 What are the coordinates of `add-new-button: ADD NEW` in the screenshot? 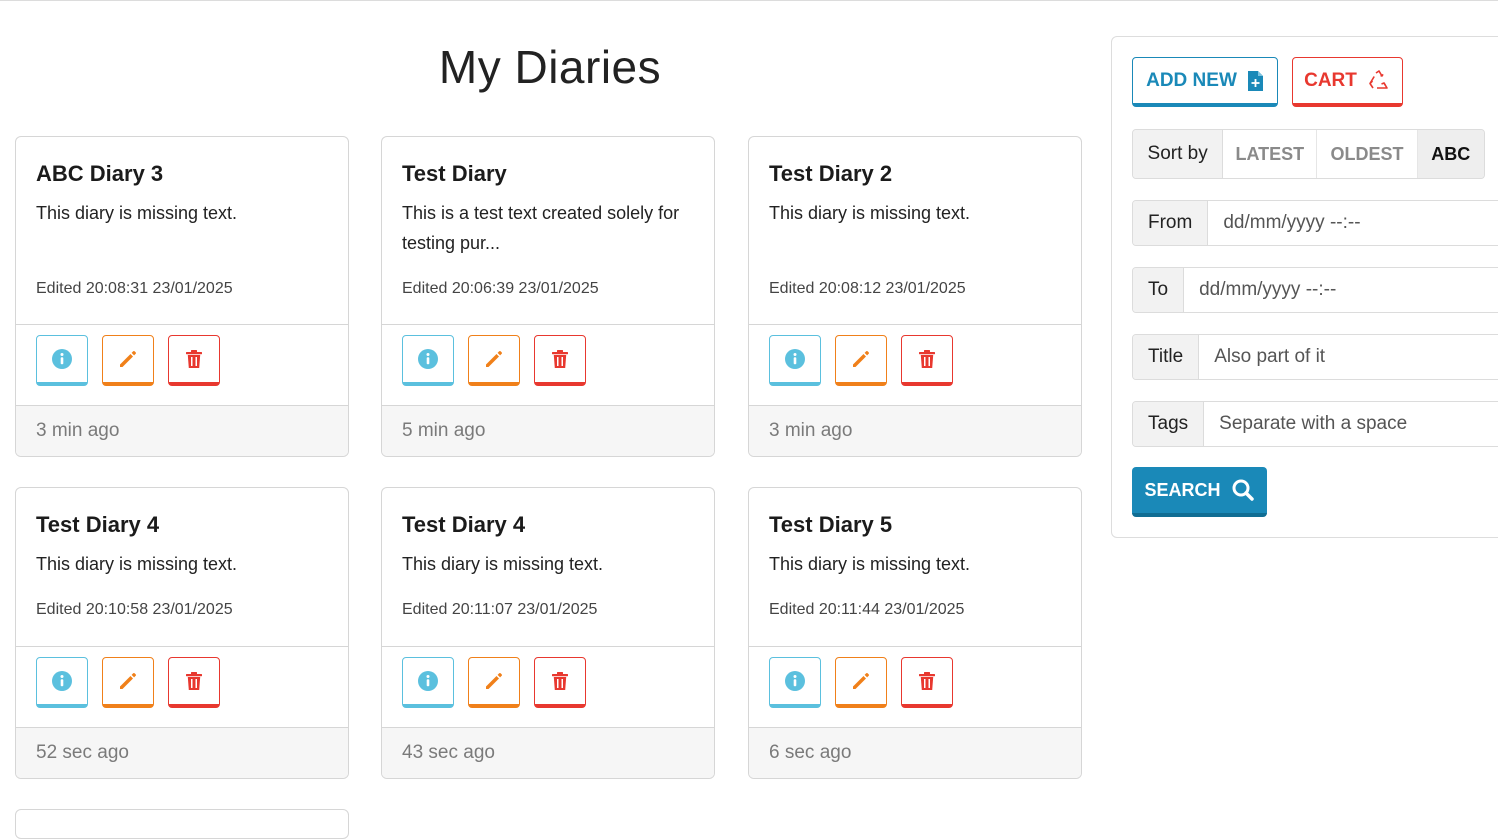 It's located at (1205, 82).